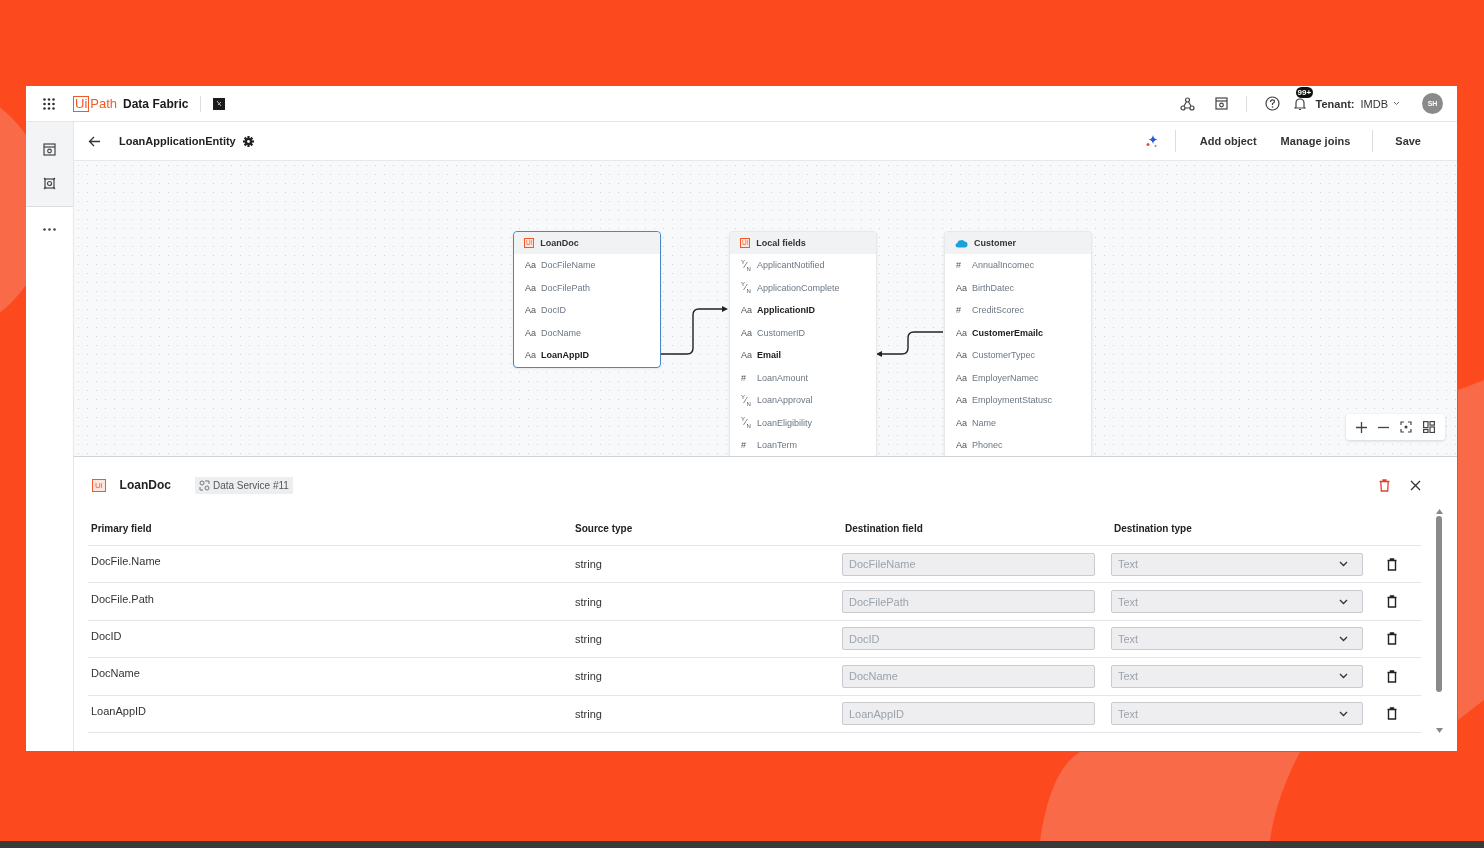  Describe the element at coordinates (106, 635) in the screenshot. I see `table-cell-text: DocID` at that location.